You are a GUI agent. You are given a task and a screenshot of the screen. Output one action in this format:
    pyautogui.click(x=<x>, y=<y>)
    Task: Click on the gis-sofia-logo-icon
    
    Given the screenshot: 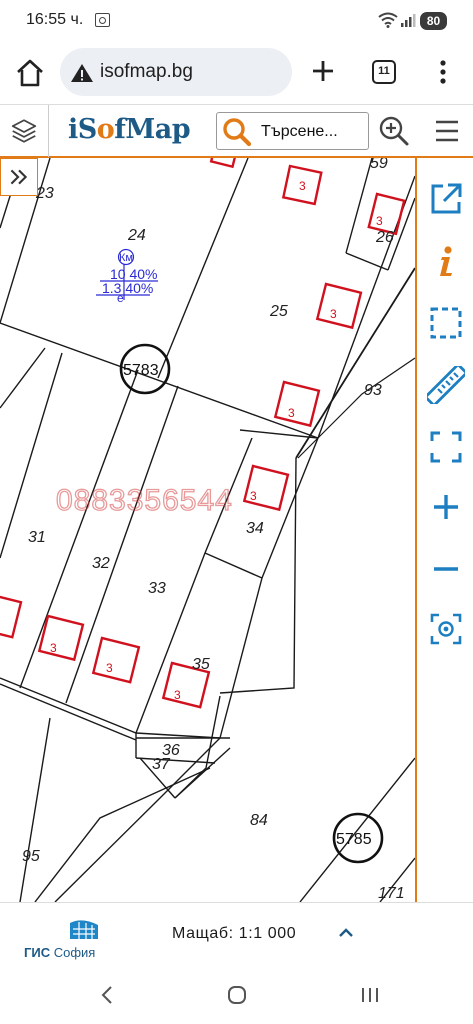 What is the action you would take?
    pyautogui.click(x=84, y=929)
    